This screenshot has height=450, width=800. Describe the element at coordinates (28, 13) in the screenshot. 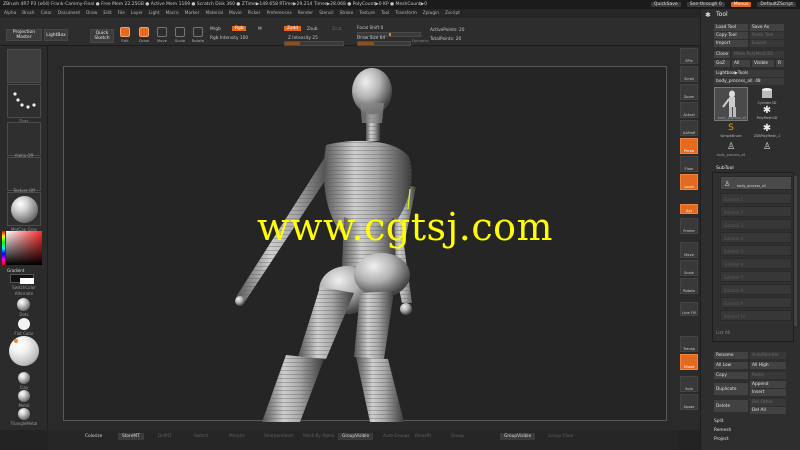

I see `menu-brush: Brush` at that location.